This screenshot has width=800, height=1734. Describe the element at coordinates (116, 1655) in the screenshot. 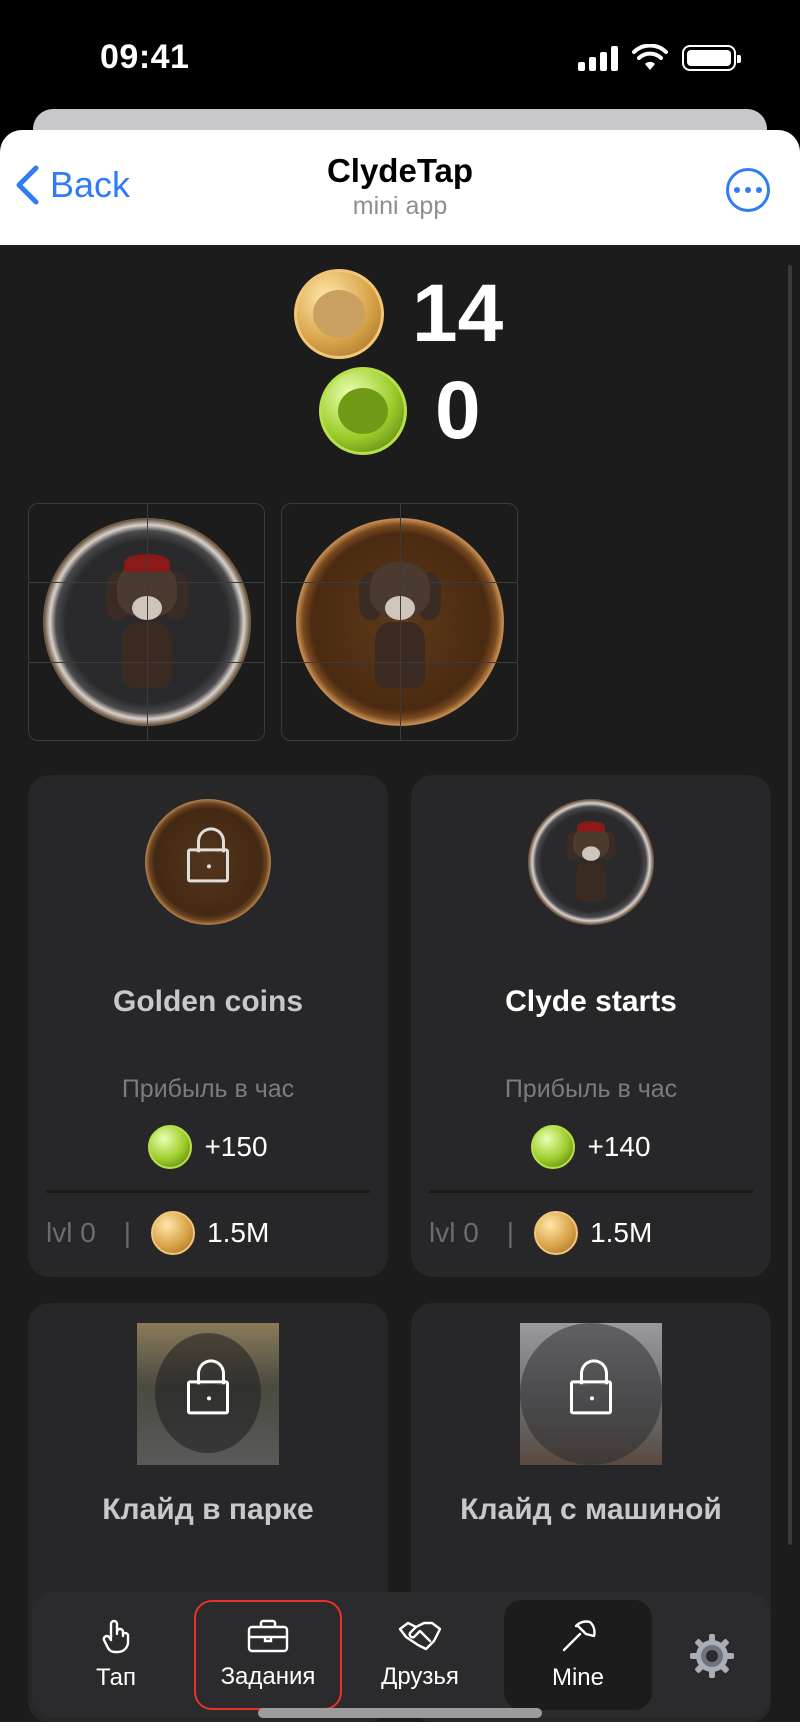

I see `nav-tap: Тап` at that location.